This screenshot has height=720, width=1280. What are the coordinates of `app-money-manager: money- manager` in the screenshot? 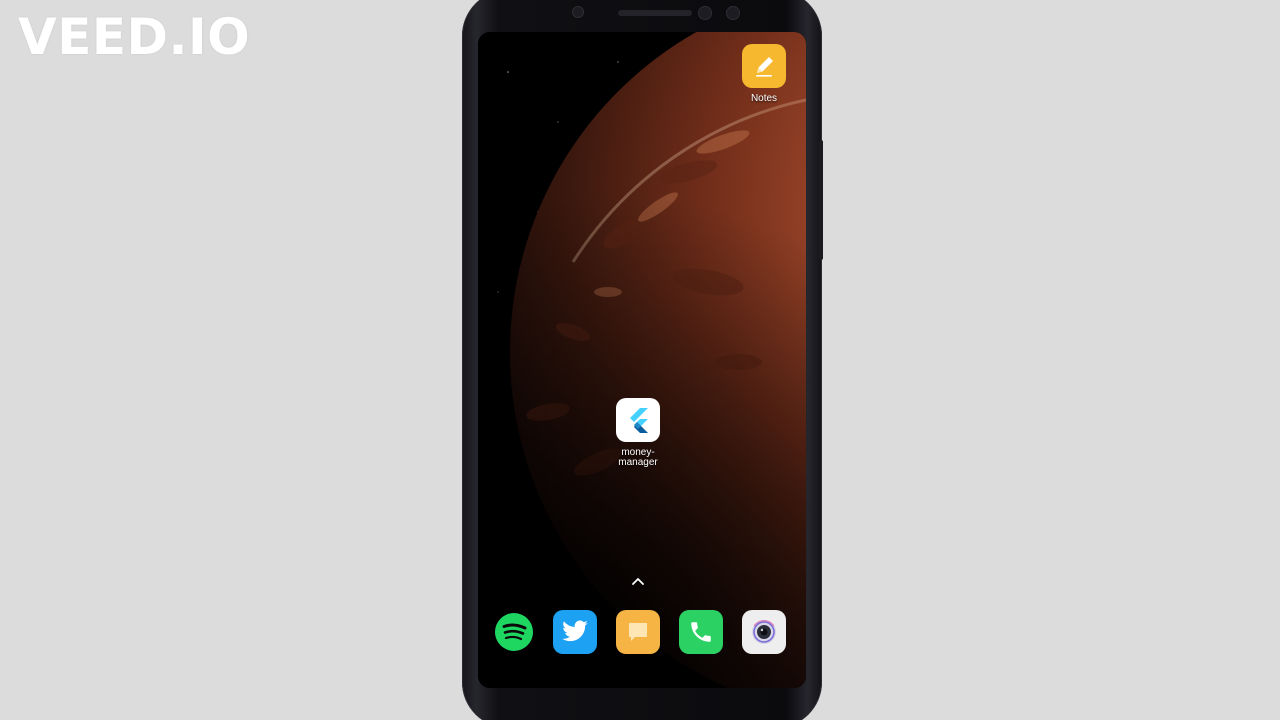 It's located at (638, 433).